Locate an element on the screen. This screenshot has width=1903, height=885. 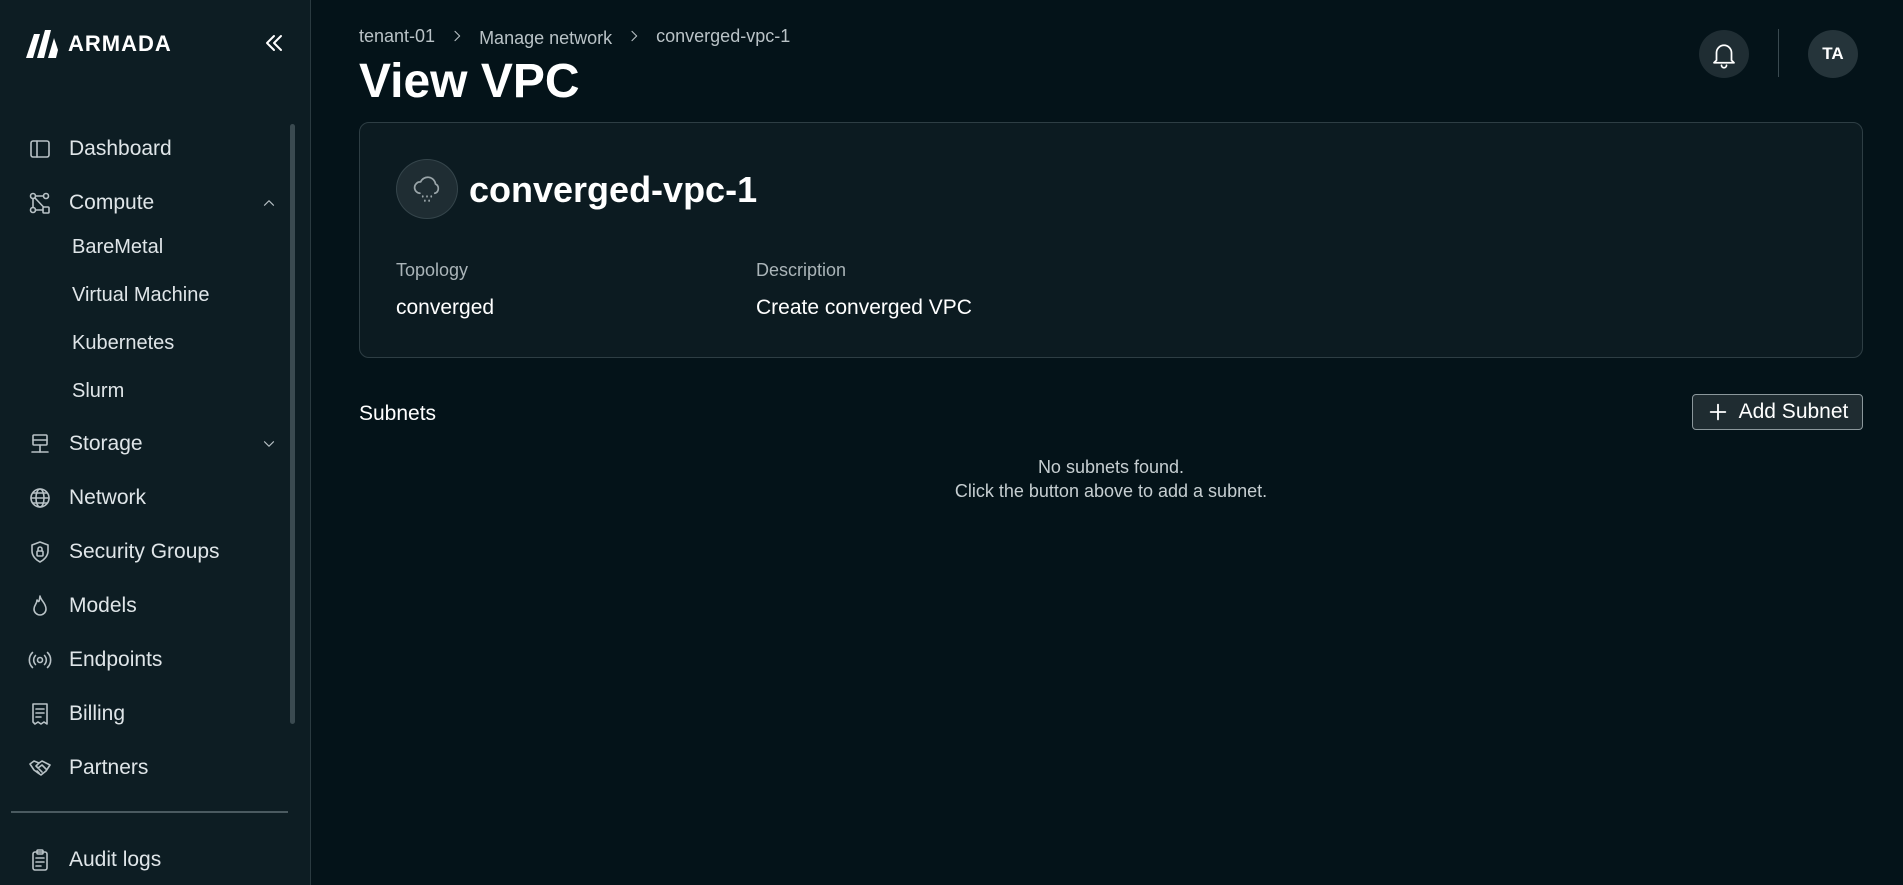
description-value: Create converged VPC is located at coordinates (864, 307).